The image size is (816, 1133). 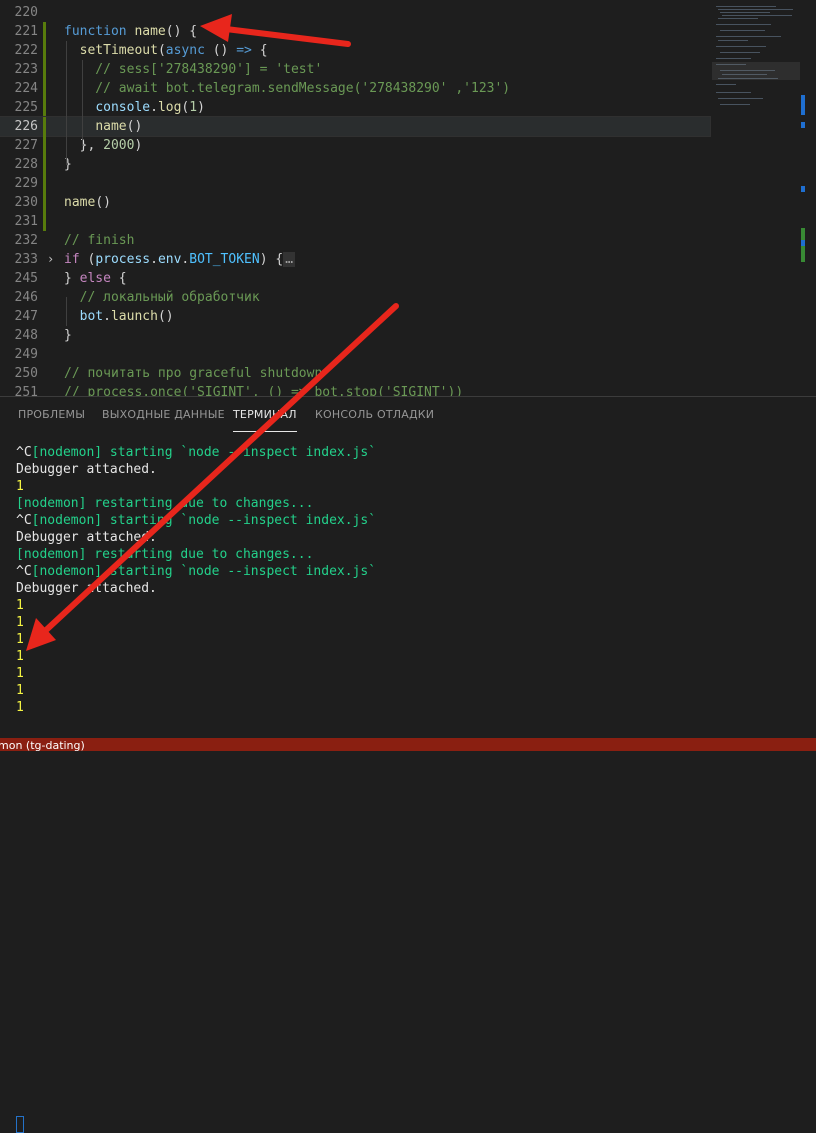 I want to click on line-number: 245, so click(x=26, y=278).